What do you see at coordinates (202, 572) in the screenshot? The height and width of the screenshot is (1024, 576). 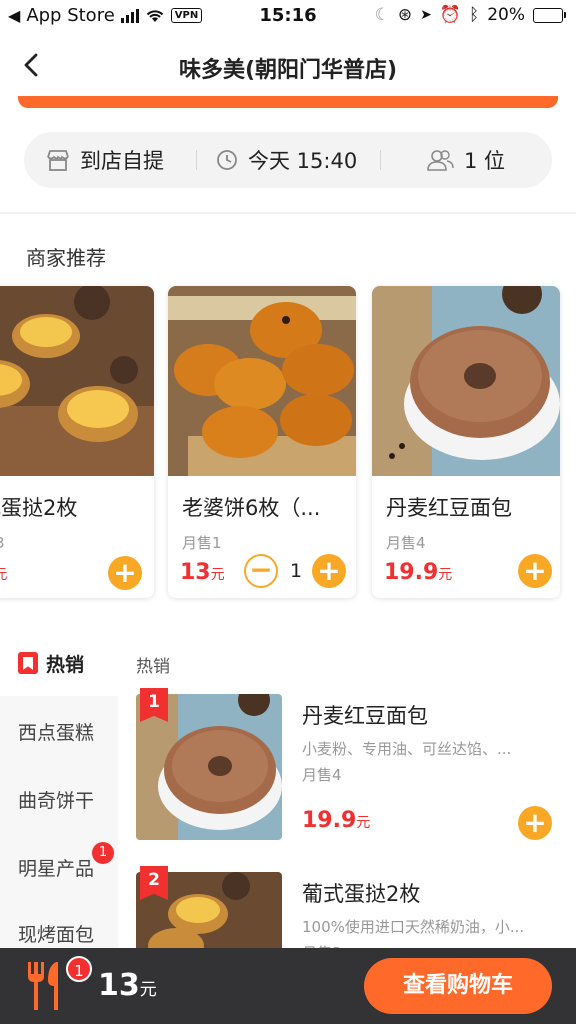 I see `recommend-price: 13元` at bounding box center [202, 572].